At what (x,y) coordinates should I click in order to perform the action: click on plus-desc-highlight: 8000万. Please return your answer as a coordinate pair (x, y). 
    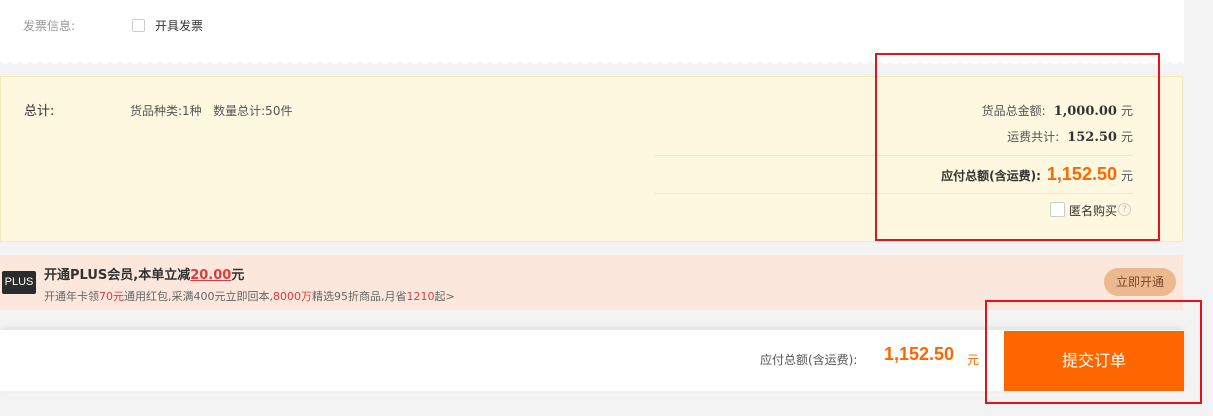
    Looking at the image, I should click on (292, 296).